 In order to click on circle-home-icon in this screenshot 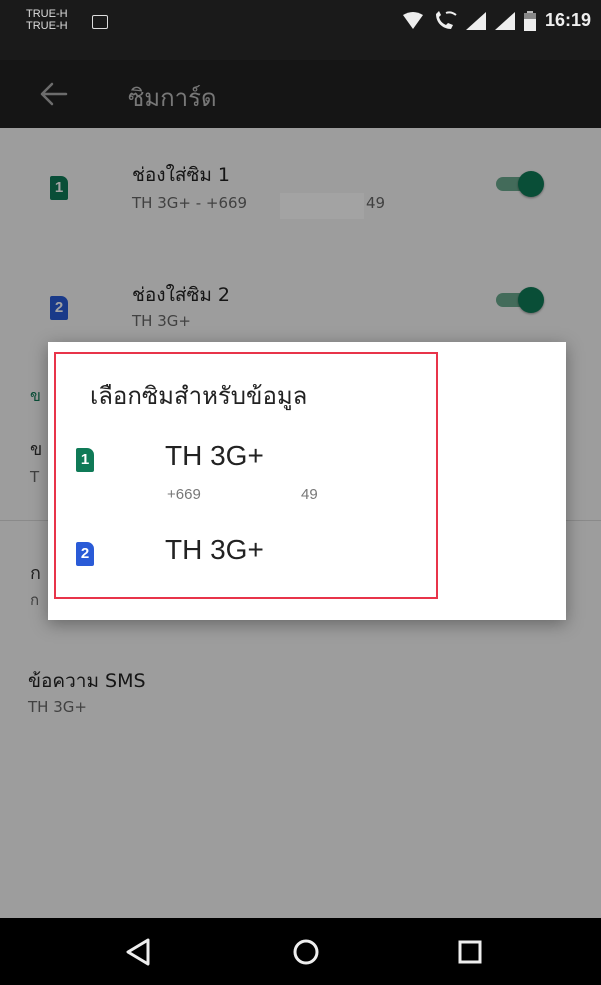, I will do `click(306, 952)`.